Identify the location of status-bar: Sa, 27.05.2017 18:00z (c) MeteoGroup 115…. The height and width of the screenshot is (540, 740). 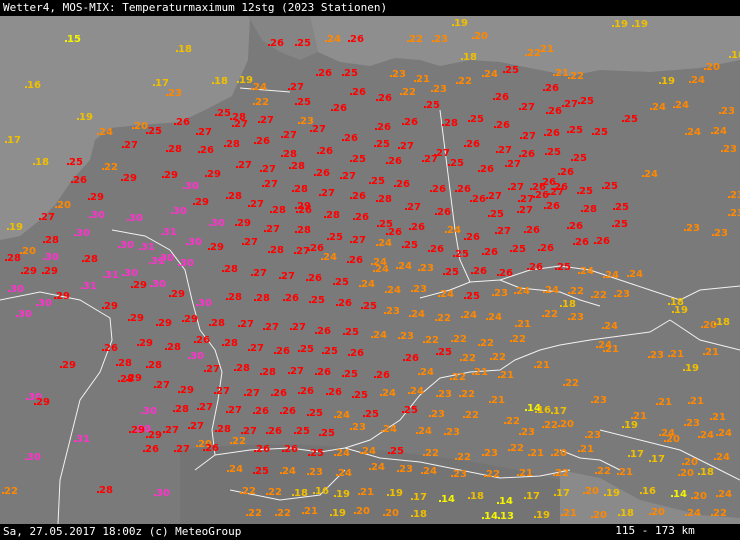
(370, 532).